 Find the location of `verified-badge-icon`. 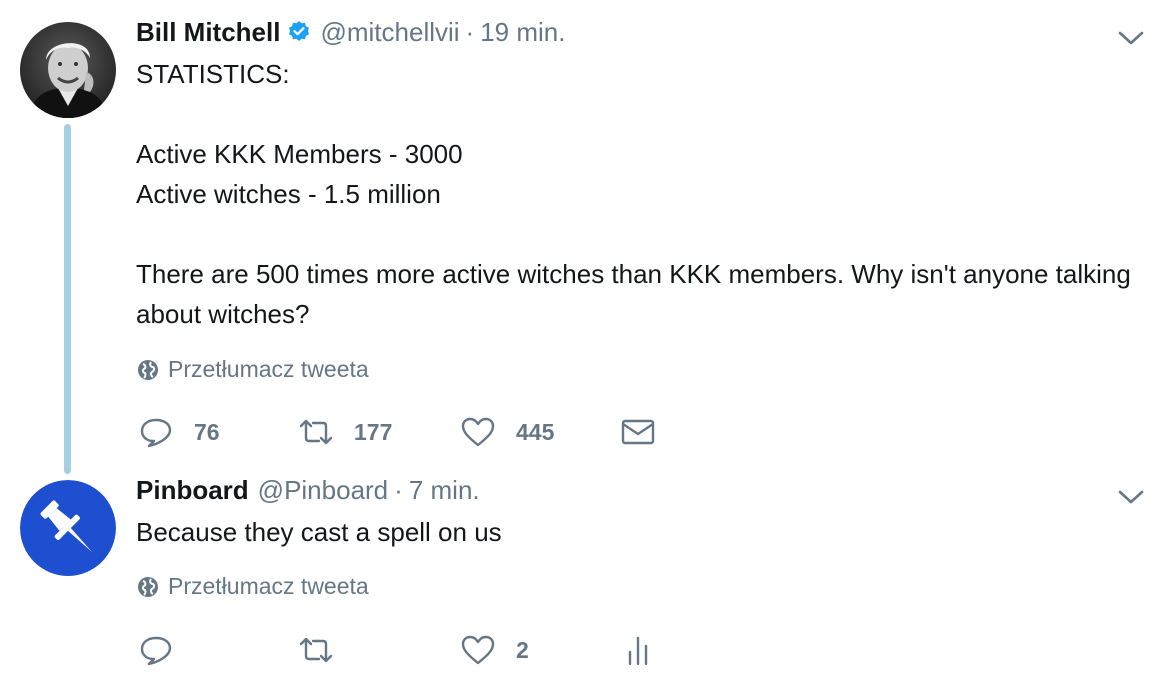

verified-badge-icon is located at coordinates (299, 31).